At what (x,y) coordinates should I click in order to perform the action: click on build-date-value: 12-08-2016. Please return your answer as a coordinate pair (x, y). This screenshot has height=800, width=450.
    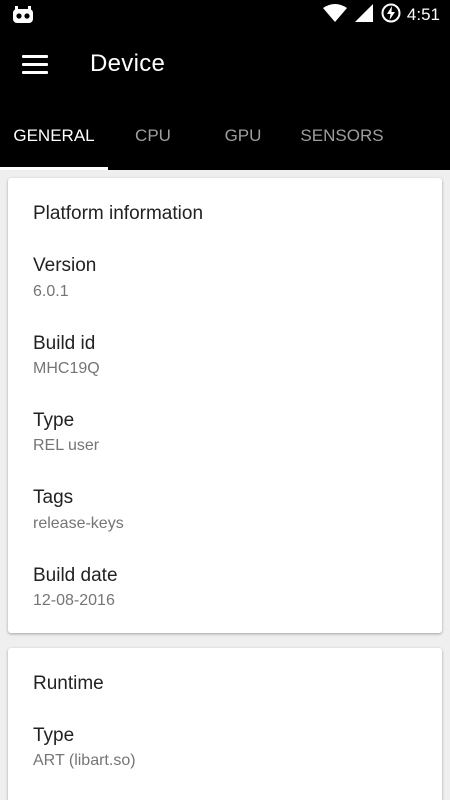
    Looking at the image, I should click on (74, 600).